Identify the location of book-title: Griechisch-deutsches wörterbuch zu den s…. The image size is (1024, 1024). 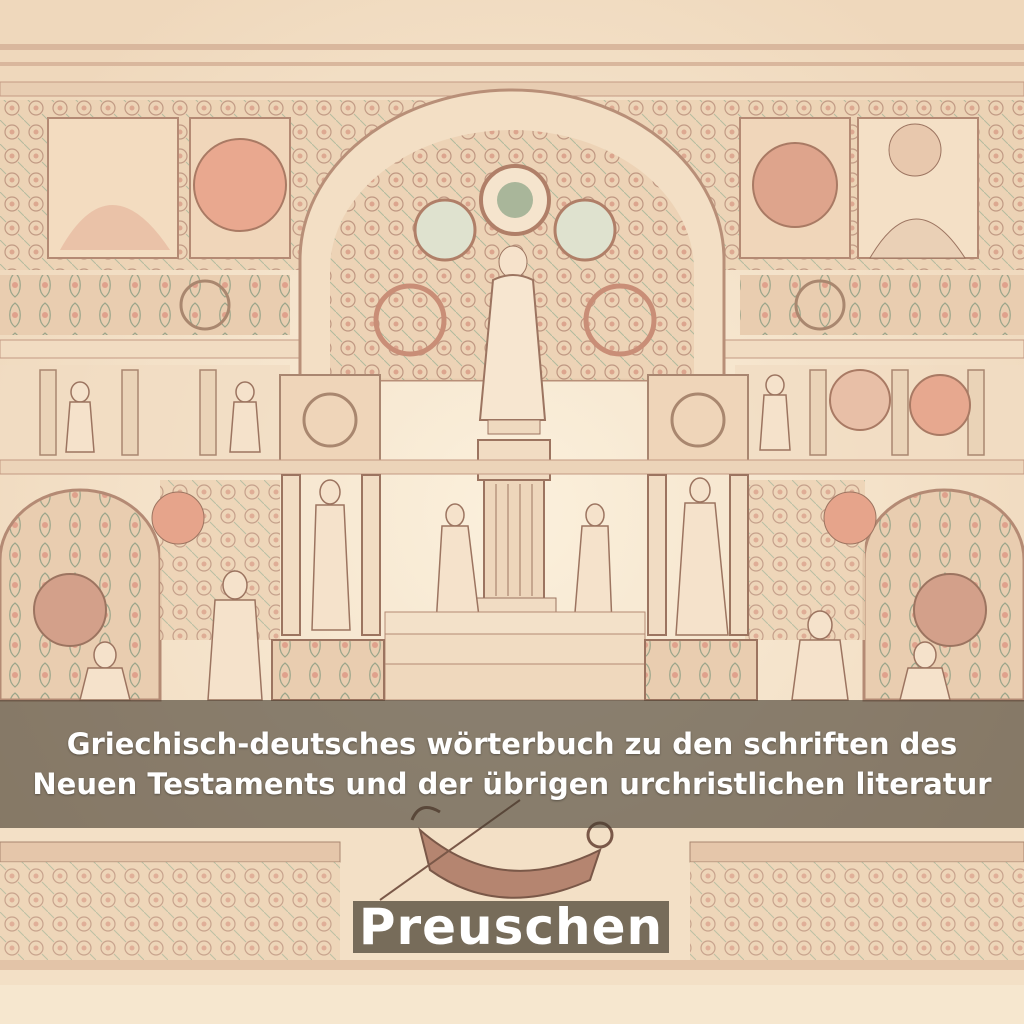
(512, 764).